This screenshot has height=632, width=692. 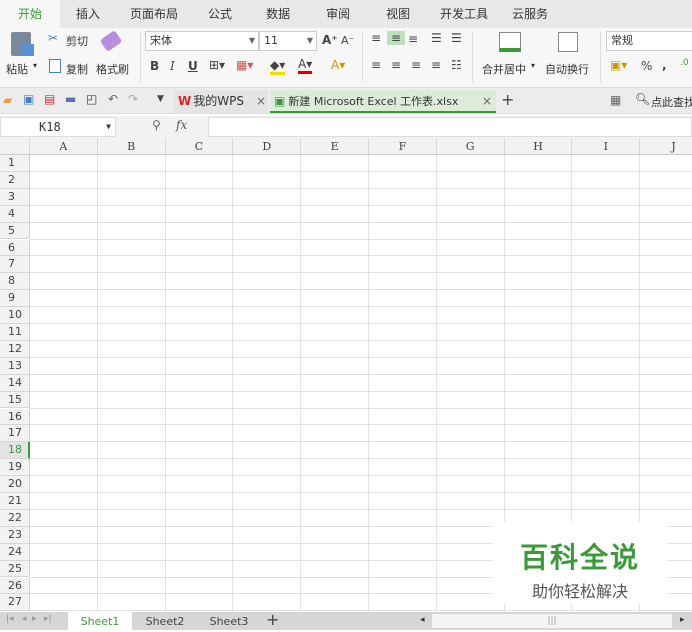 What do you see at coordinates (15, 231) in the screenshot?
I see `row-header-5: 5` at bounding box center [15, 231].